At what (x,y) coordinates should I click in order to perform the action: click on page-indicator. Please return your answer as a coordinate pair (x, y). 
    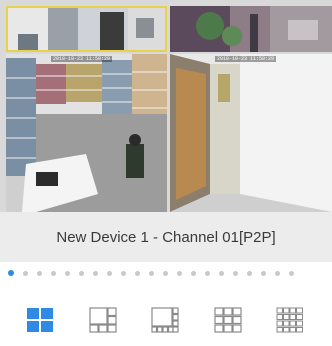
    Looking at the image, I should click on (168, 273).